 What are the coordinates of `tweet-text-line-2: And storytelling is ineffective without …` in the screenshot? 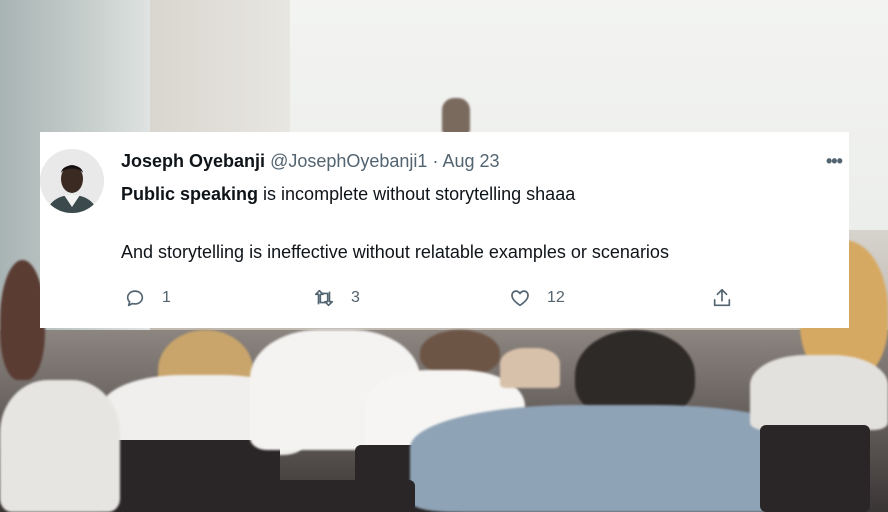 It's located at (395, 252).